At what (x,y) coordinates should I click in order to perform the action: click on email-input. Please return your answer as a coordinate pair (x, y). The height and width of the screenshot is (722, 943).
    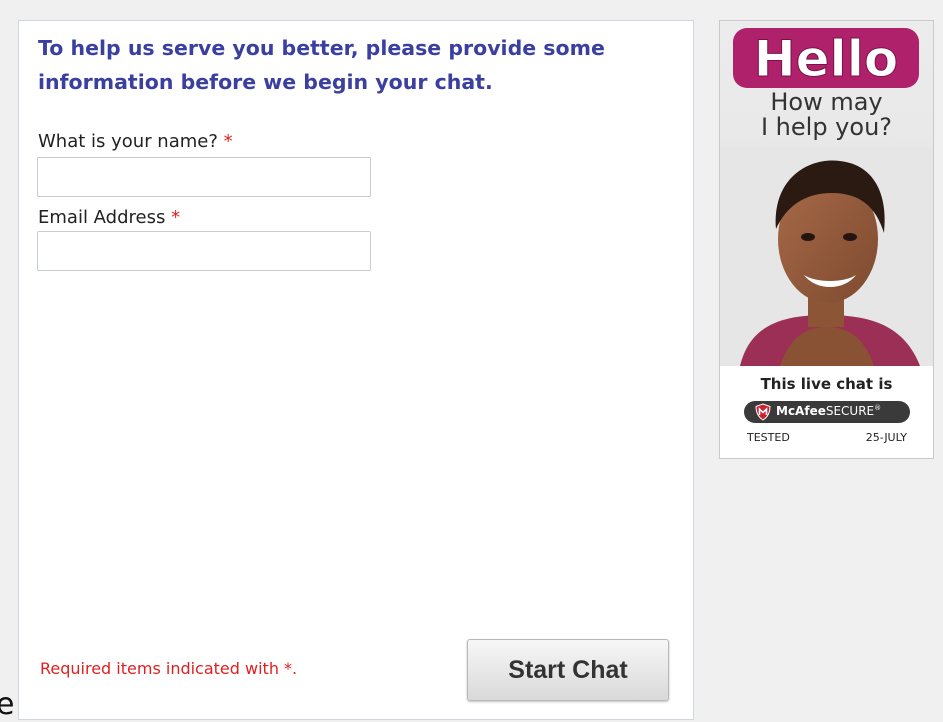
    Looking at the image, I should click on (204, 251).